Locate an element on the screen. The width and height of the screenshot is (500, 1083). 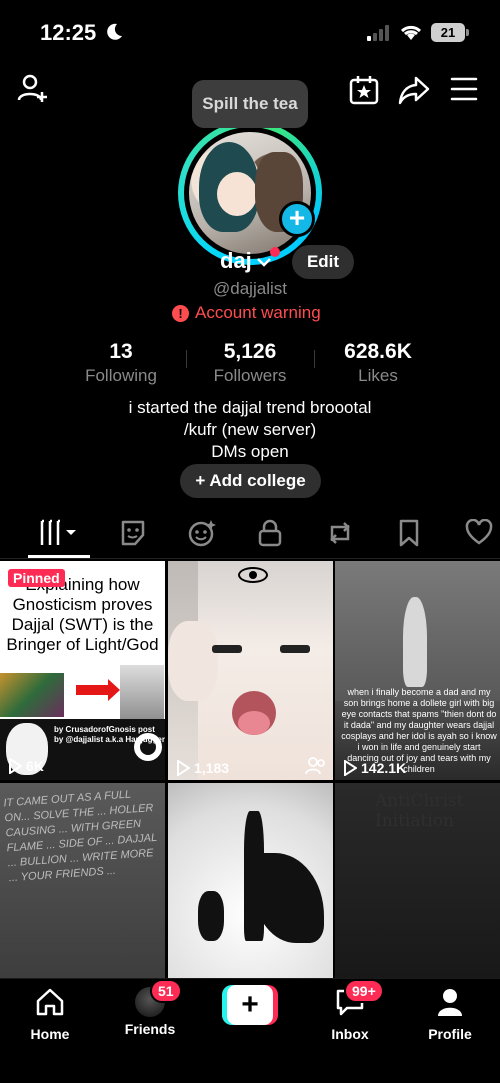
following-stat: 13 Following is located at coordinates (121, 363).